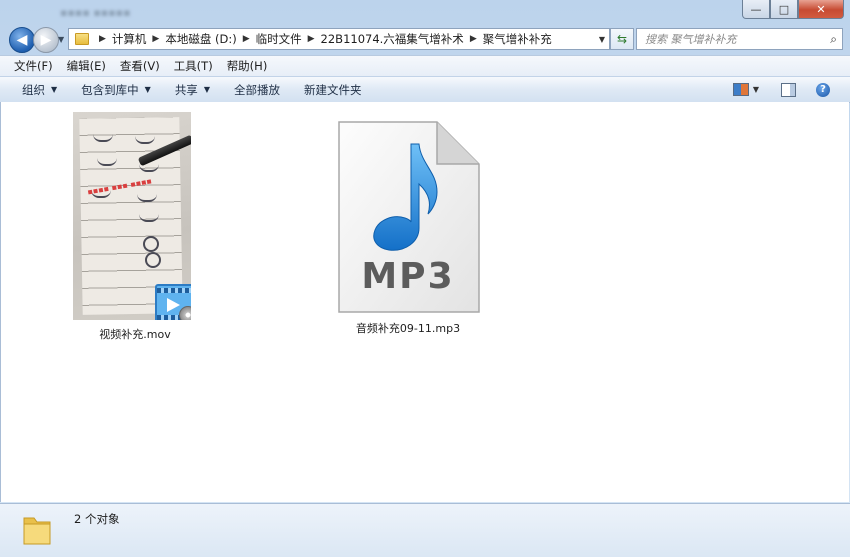  I want to click on file-item-video: ▪▪▪▪ ▪▪▪ ▪▪▪▪ 视频补充.mov, so click(135, 227).